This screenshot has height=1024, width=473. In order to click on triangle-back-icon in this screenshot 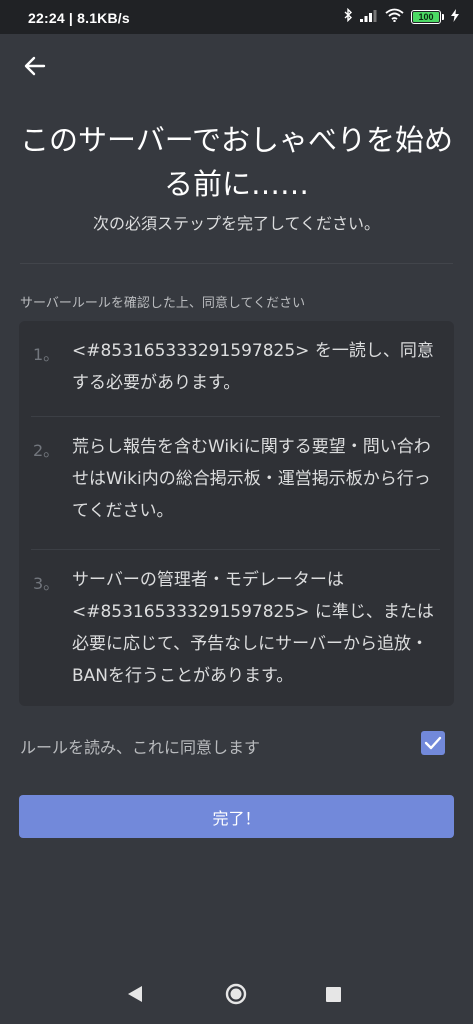, I will do `click(135, 994)`.